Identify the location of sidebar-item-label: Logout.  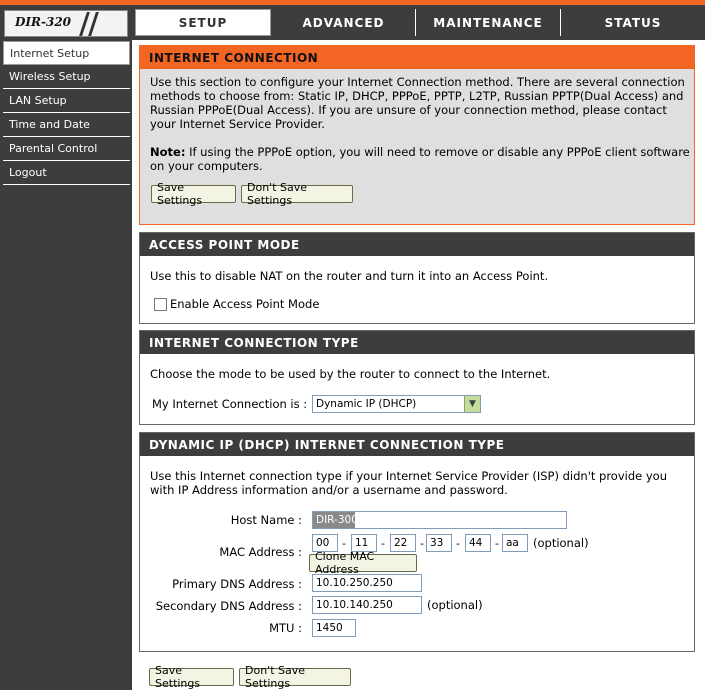
(28, 172).